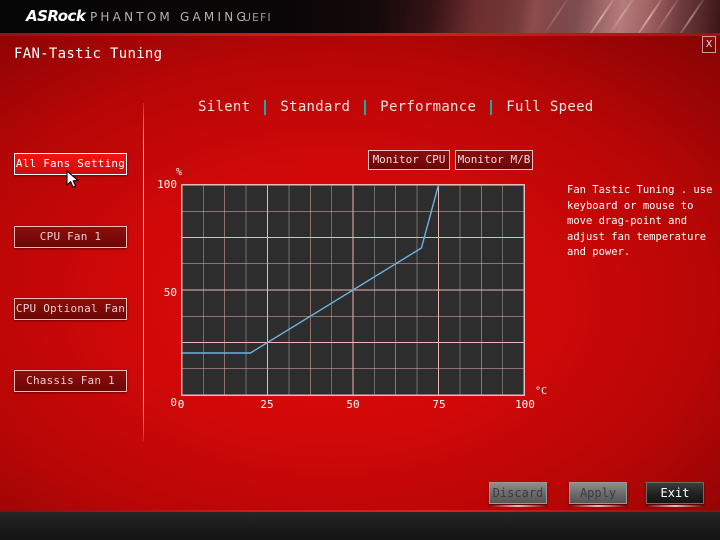  Describe the element at coordinates (675, 506) in the screenshot. I see `exit-underline` at that location.